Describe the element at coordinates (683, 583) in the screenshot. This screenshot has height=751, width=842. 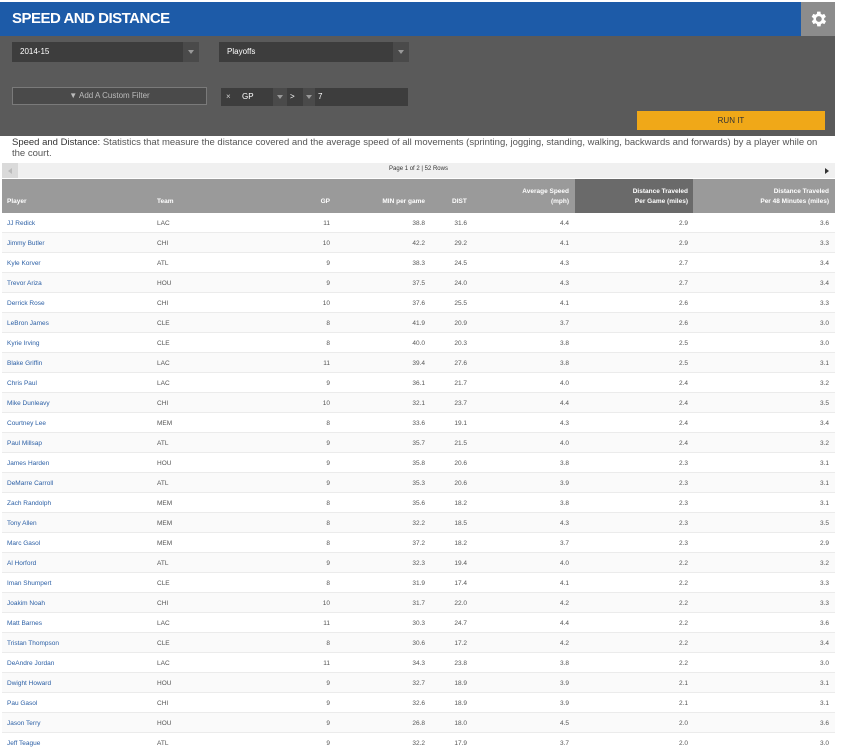
I see `cell-dist-per-game: 2.2` at that location.